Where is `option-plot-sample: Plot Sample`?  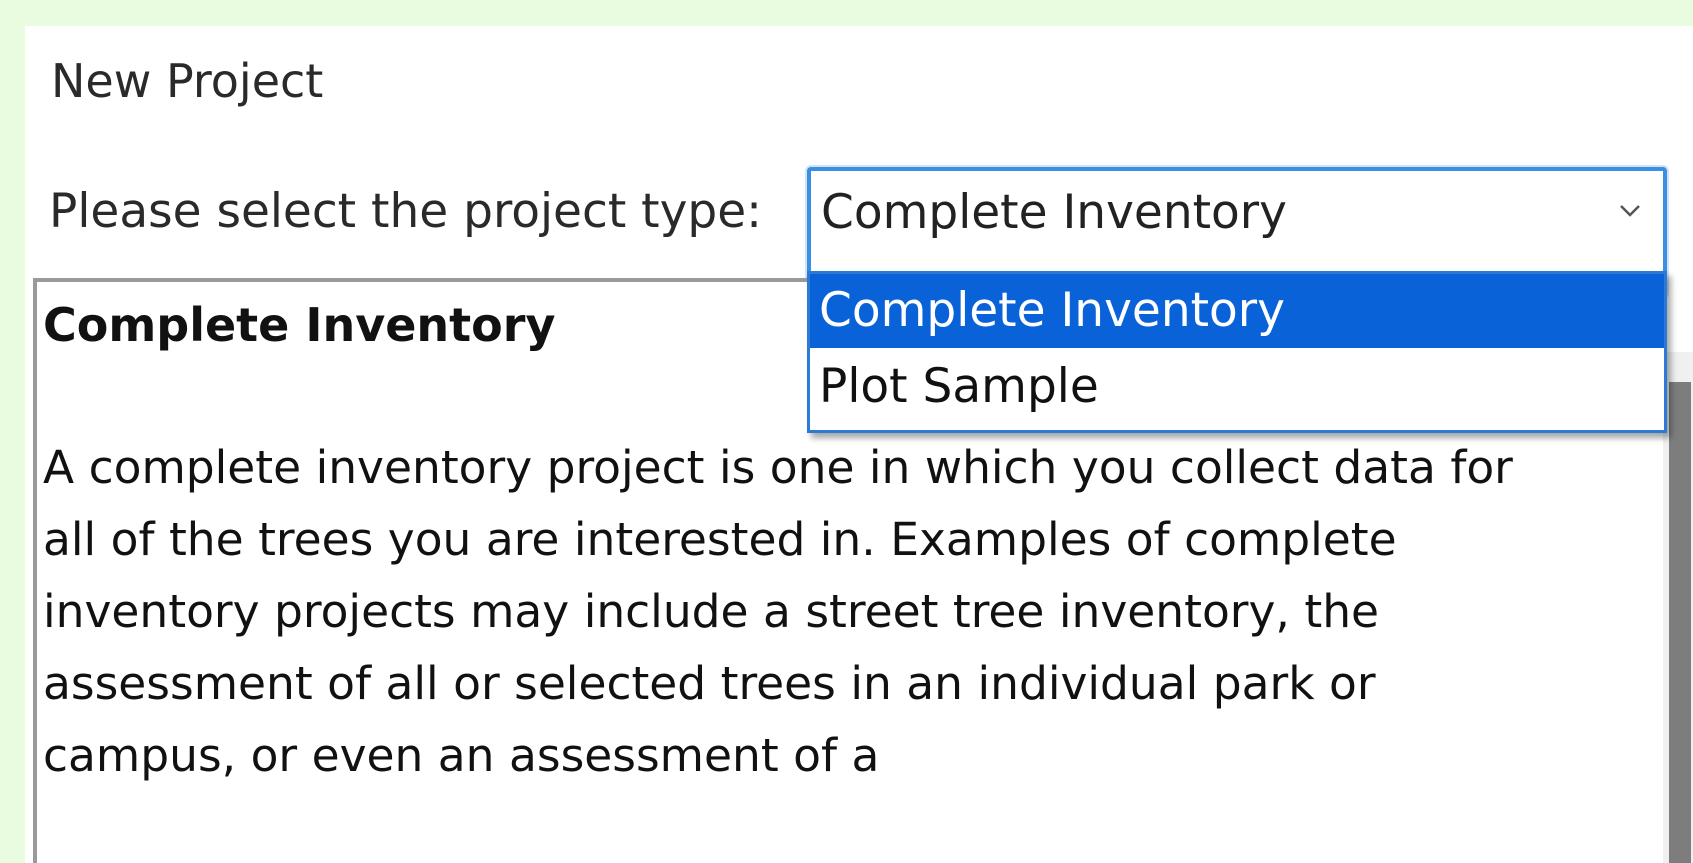 option-plot-sample: Plot Sample is located at coordinates (1237, 387).